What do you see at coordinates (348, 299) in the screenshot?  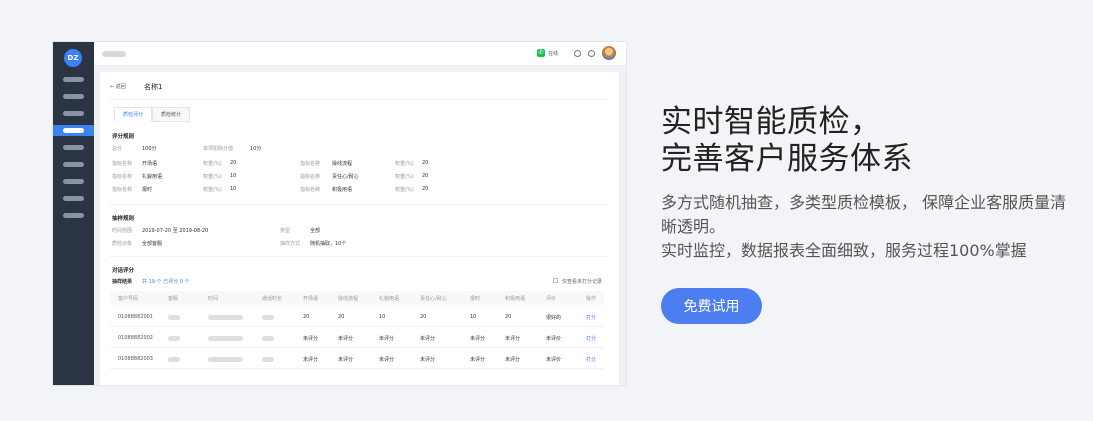 I see `column-header: 操线流程` at bounding box center [348, 299].